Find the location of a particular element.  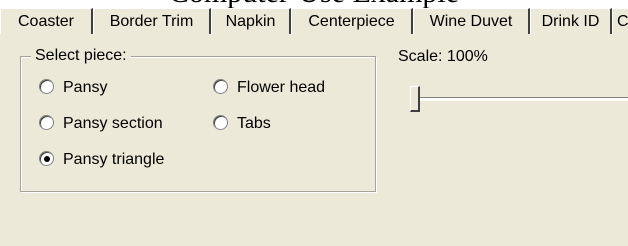

radio-pansy: Pansy is located at coordinates (73, 88).